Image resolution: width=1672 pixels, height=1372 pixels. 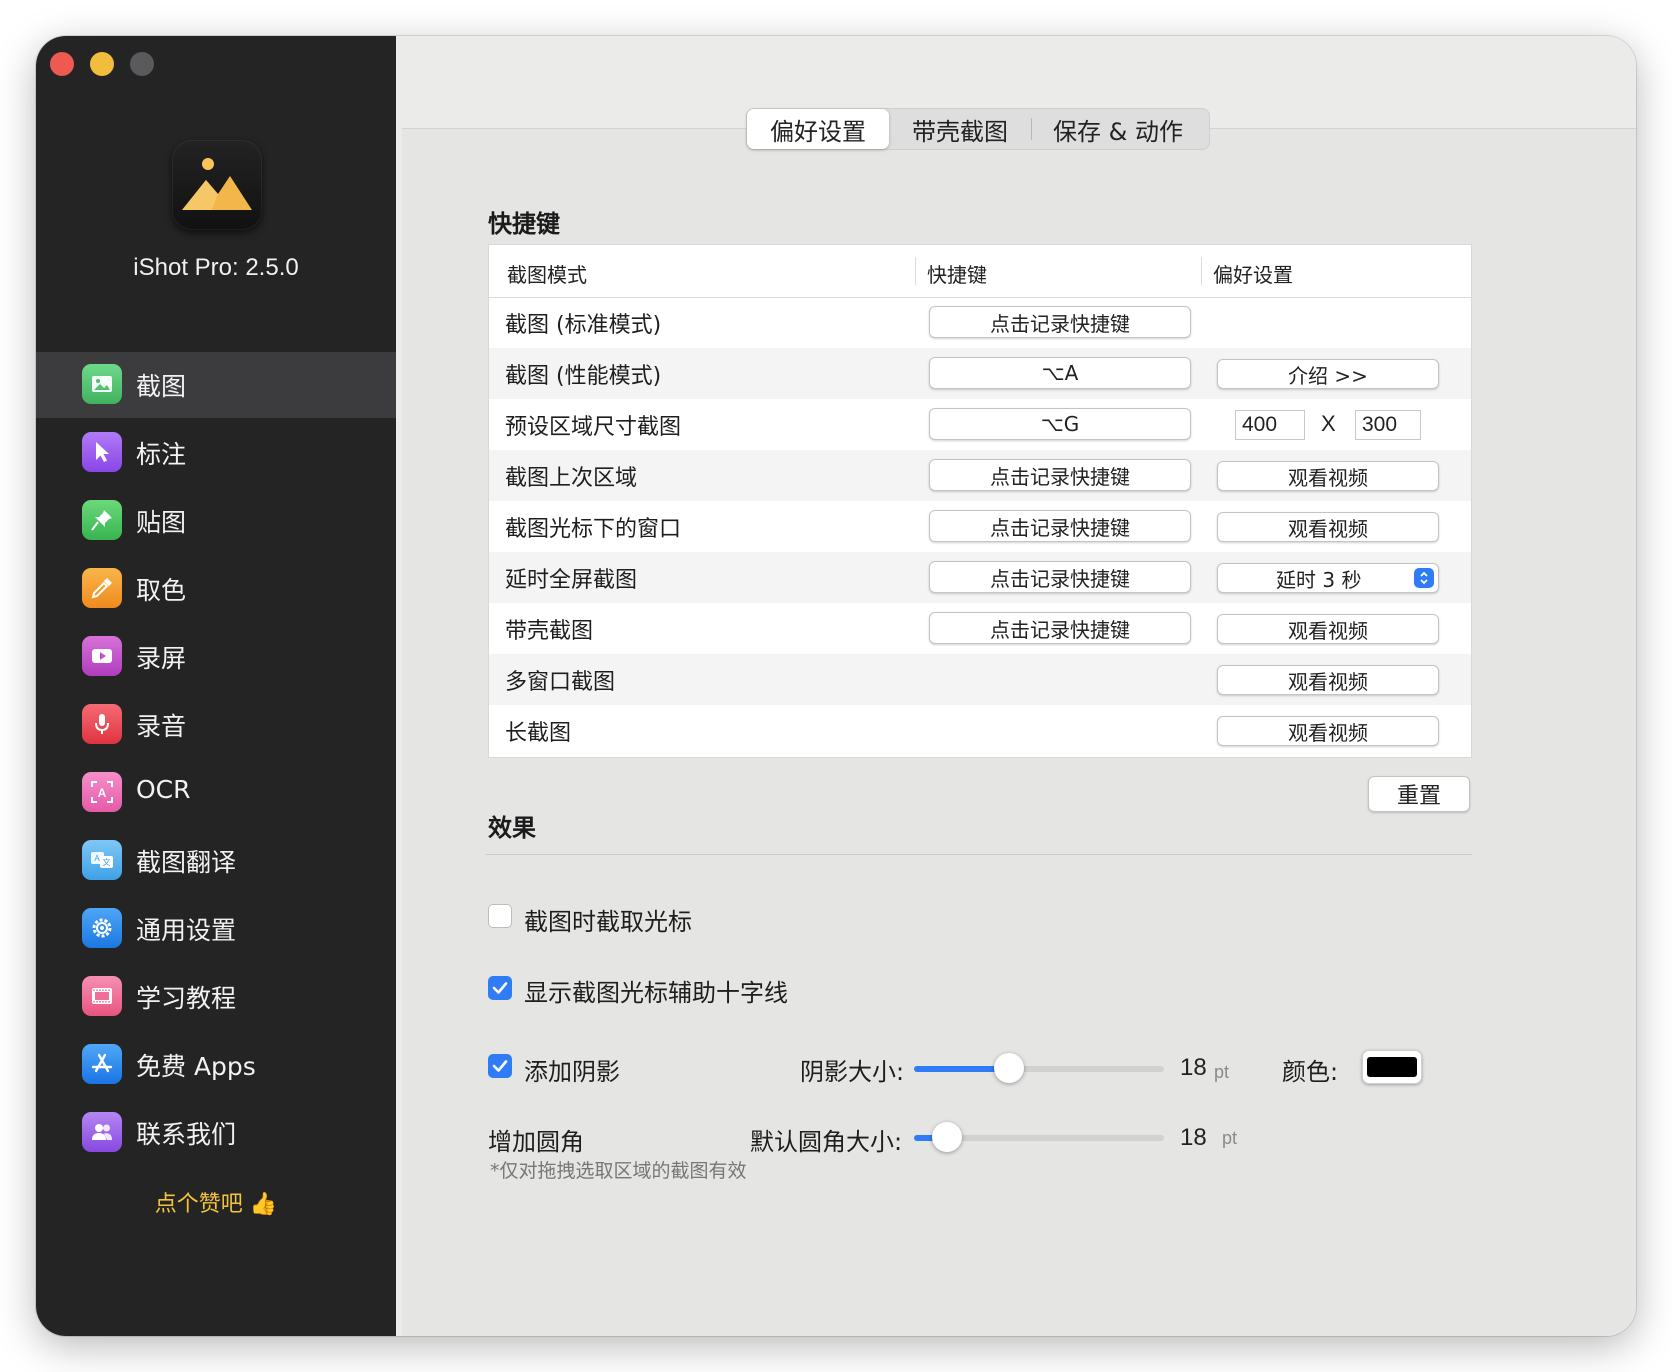 What do you see at coordinates (102, 520) in the screenshot?
I see `pin-icon` at bounding box center [102, 520].